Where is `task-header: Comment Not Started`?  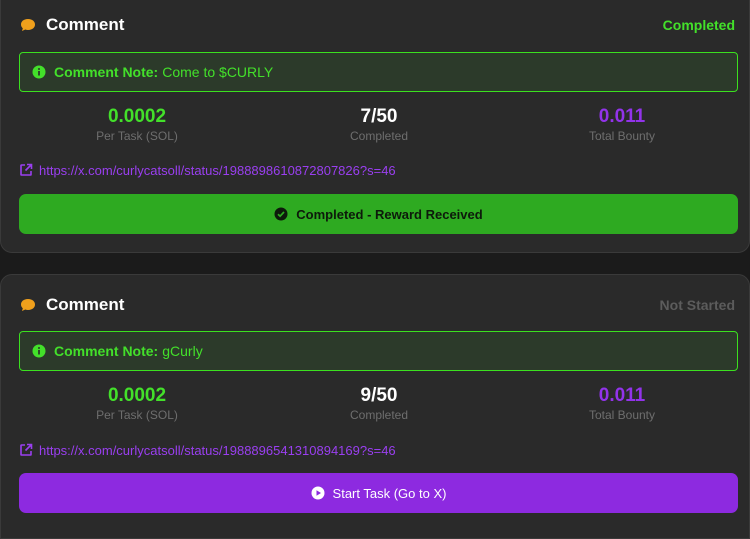
task-header: Comment Not Started is located at coordinates (377, 305).